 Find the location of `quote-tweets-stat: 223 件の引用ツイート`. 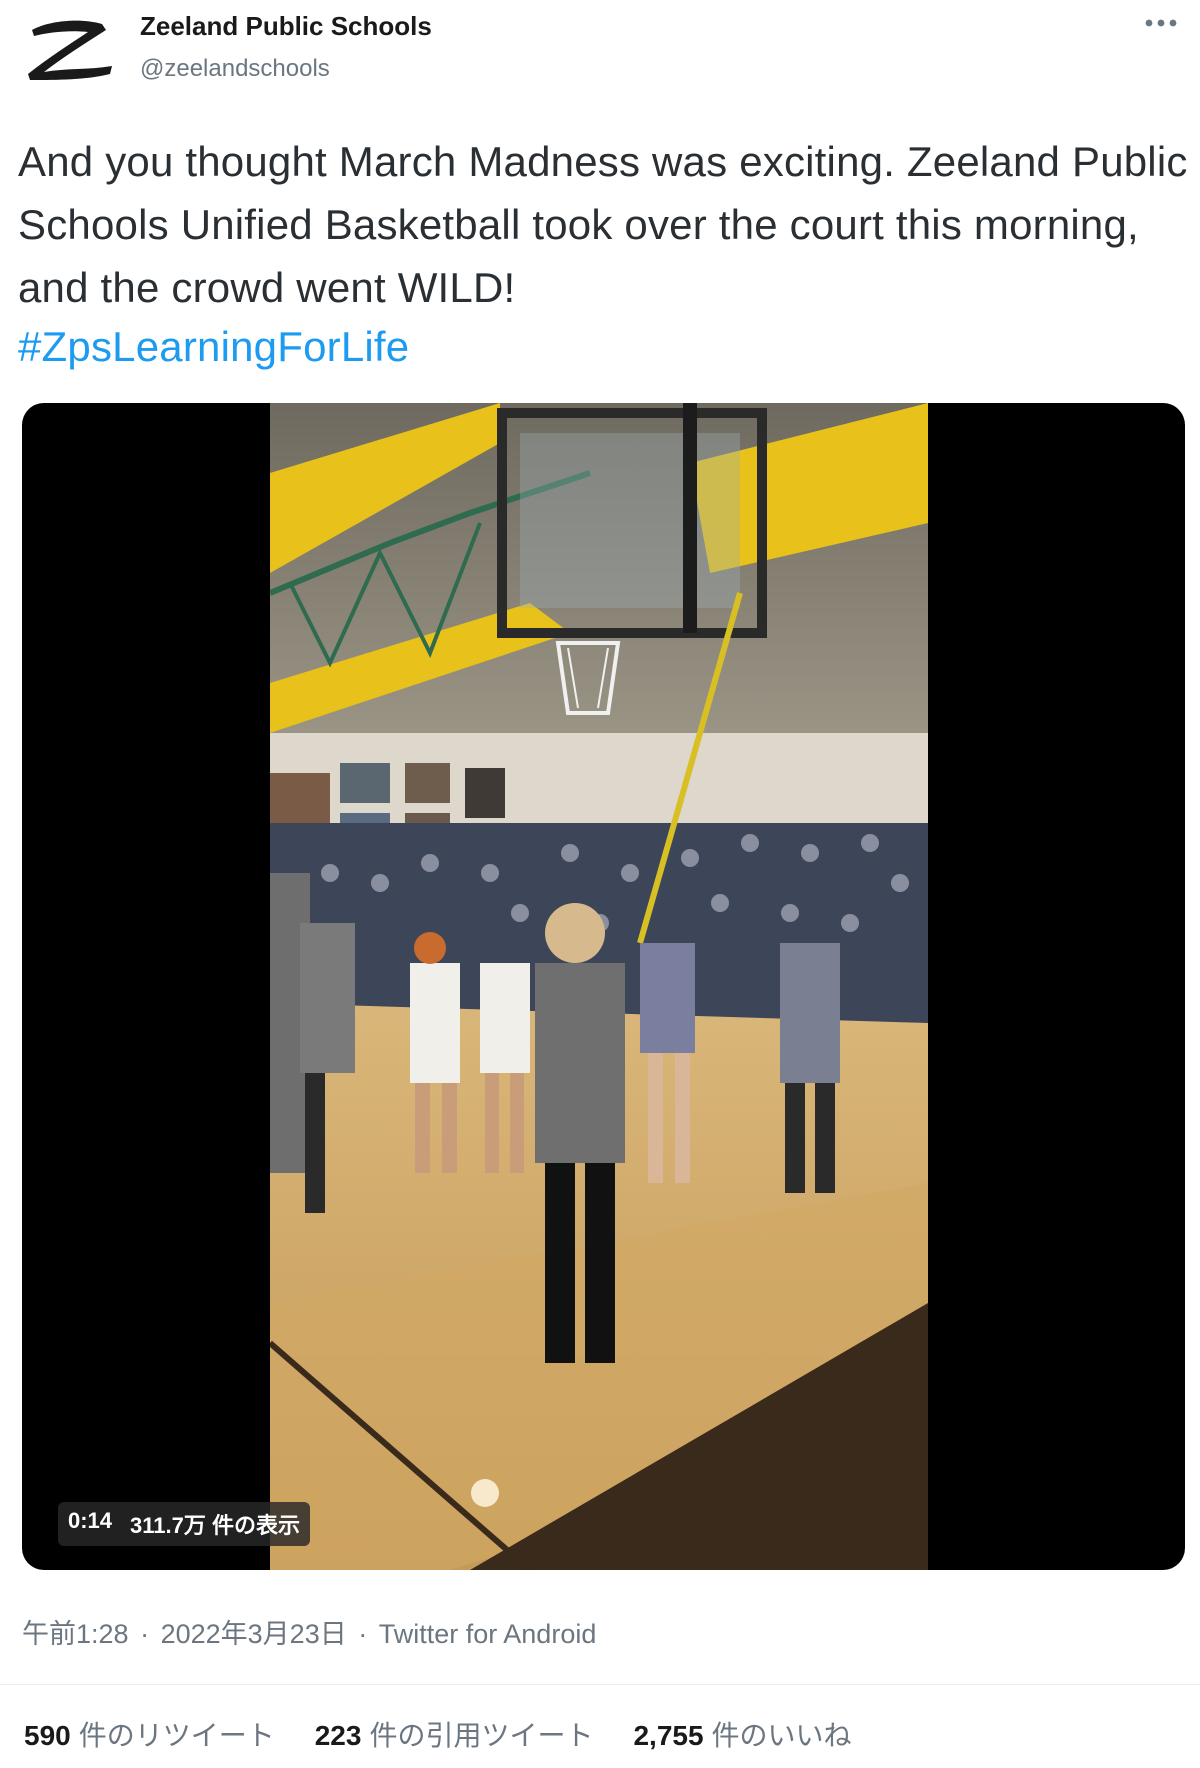

quote-tweets-stat: 223 件の引用ツイート is located at coordinates (454, 1734).